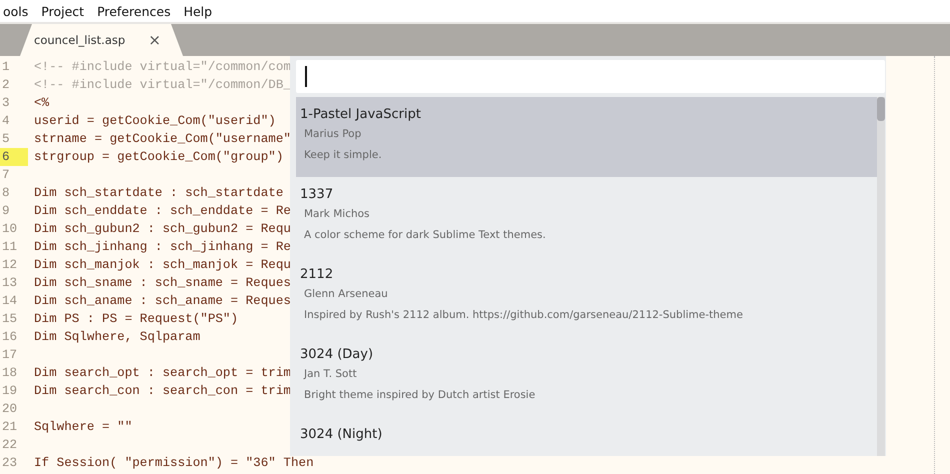  I want to click on line-number: 19, so click(9, 391).